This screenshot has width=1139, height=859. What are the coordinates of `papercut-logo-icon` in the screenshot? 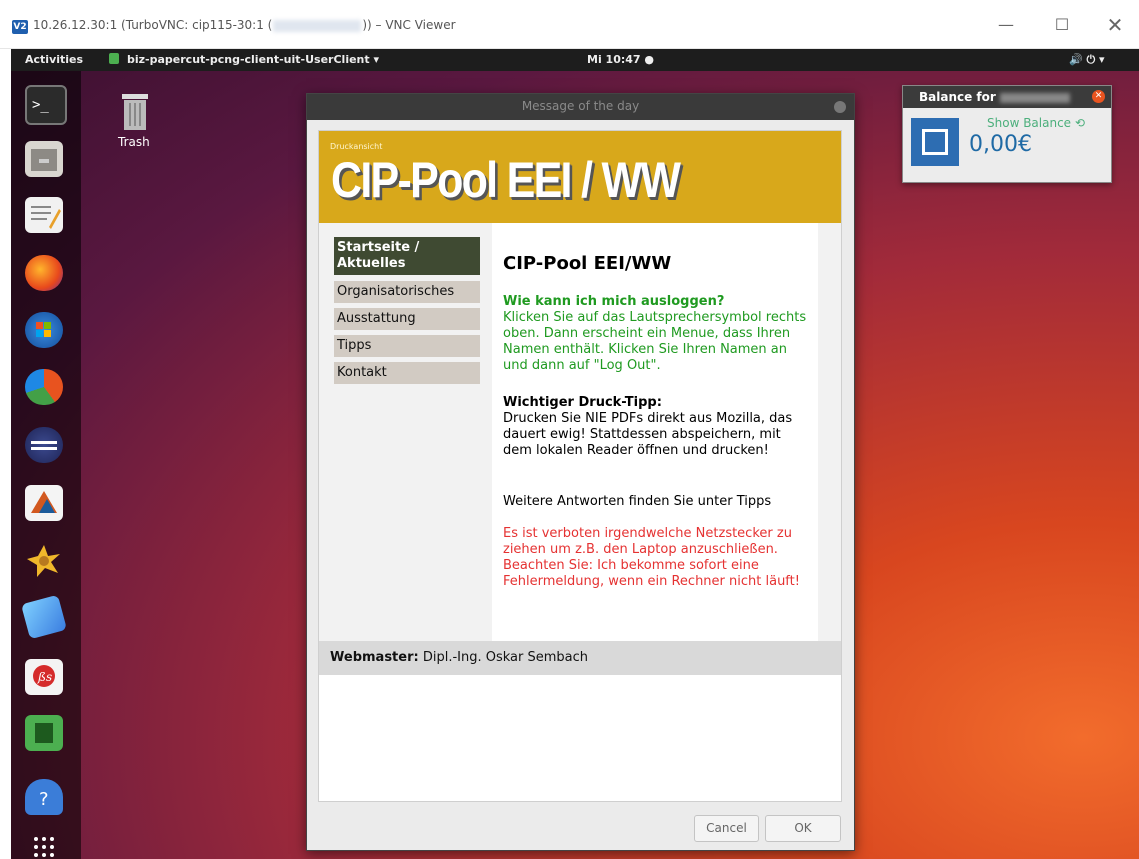 It's located at (935, 142).